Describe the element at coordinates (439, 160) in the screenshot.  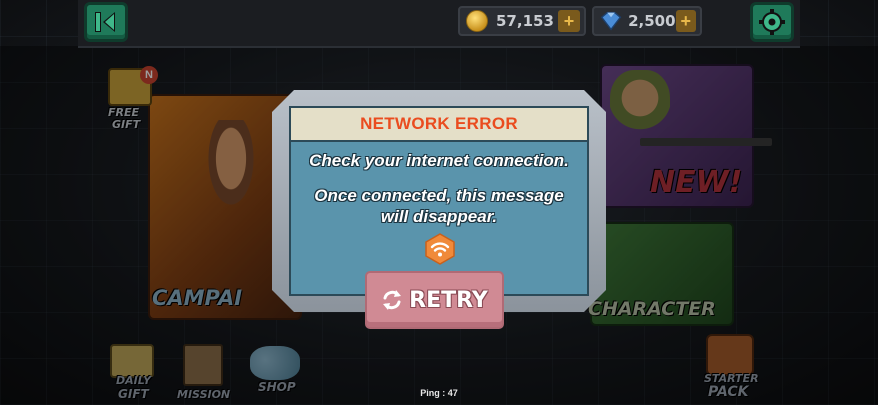
I see `dialog-message-primary: Check your internet connection.` at that location.